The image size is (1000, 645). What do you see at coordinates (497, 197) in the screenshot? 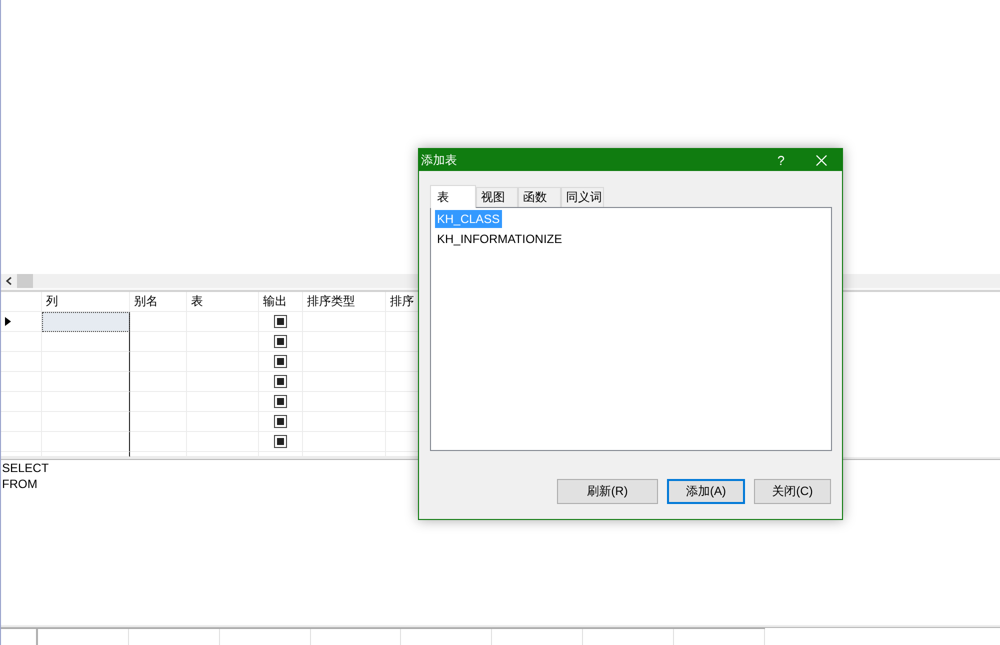
I see `tab: 视图` at bounding box center [497, 197].